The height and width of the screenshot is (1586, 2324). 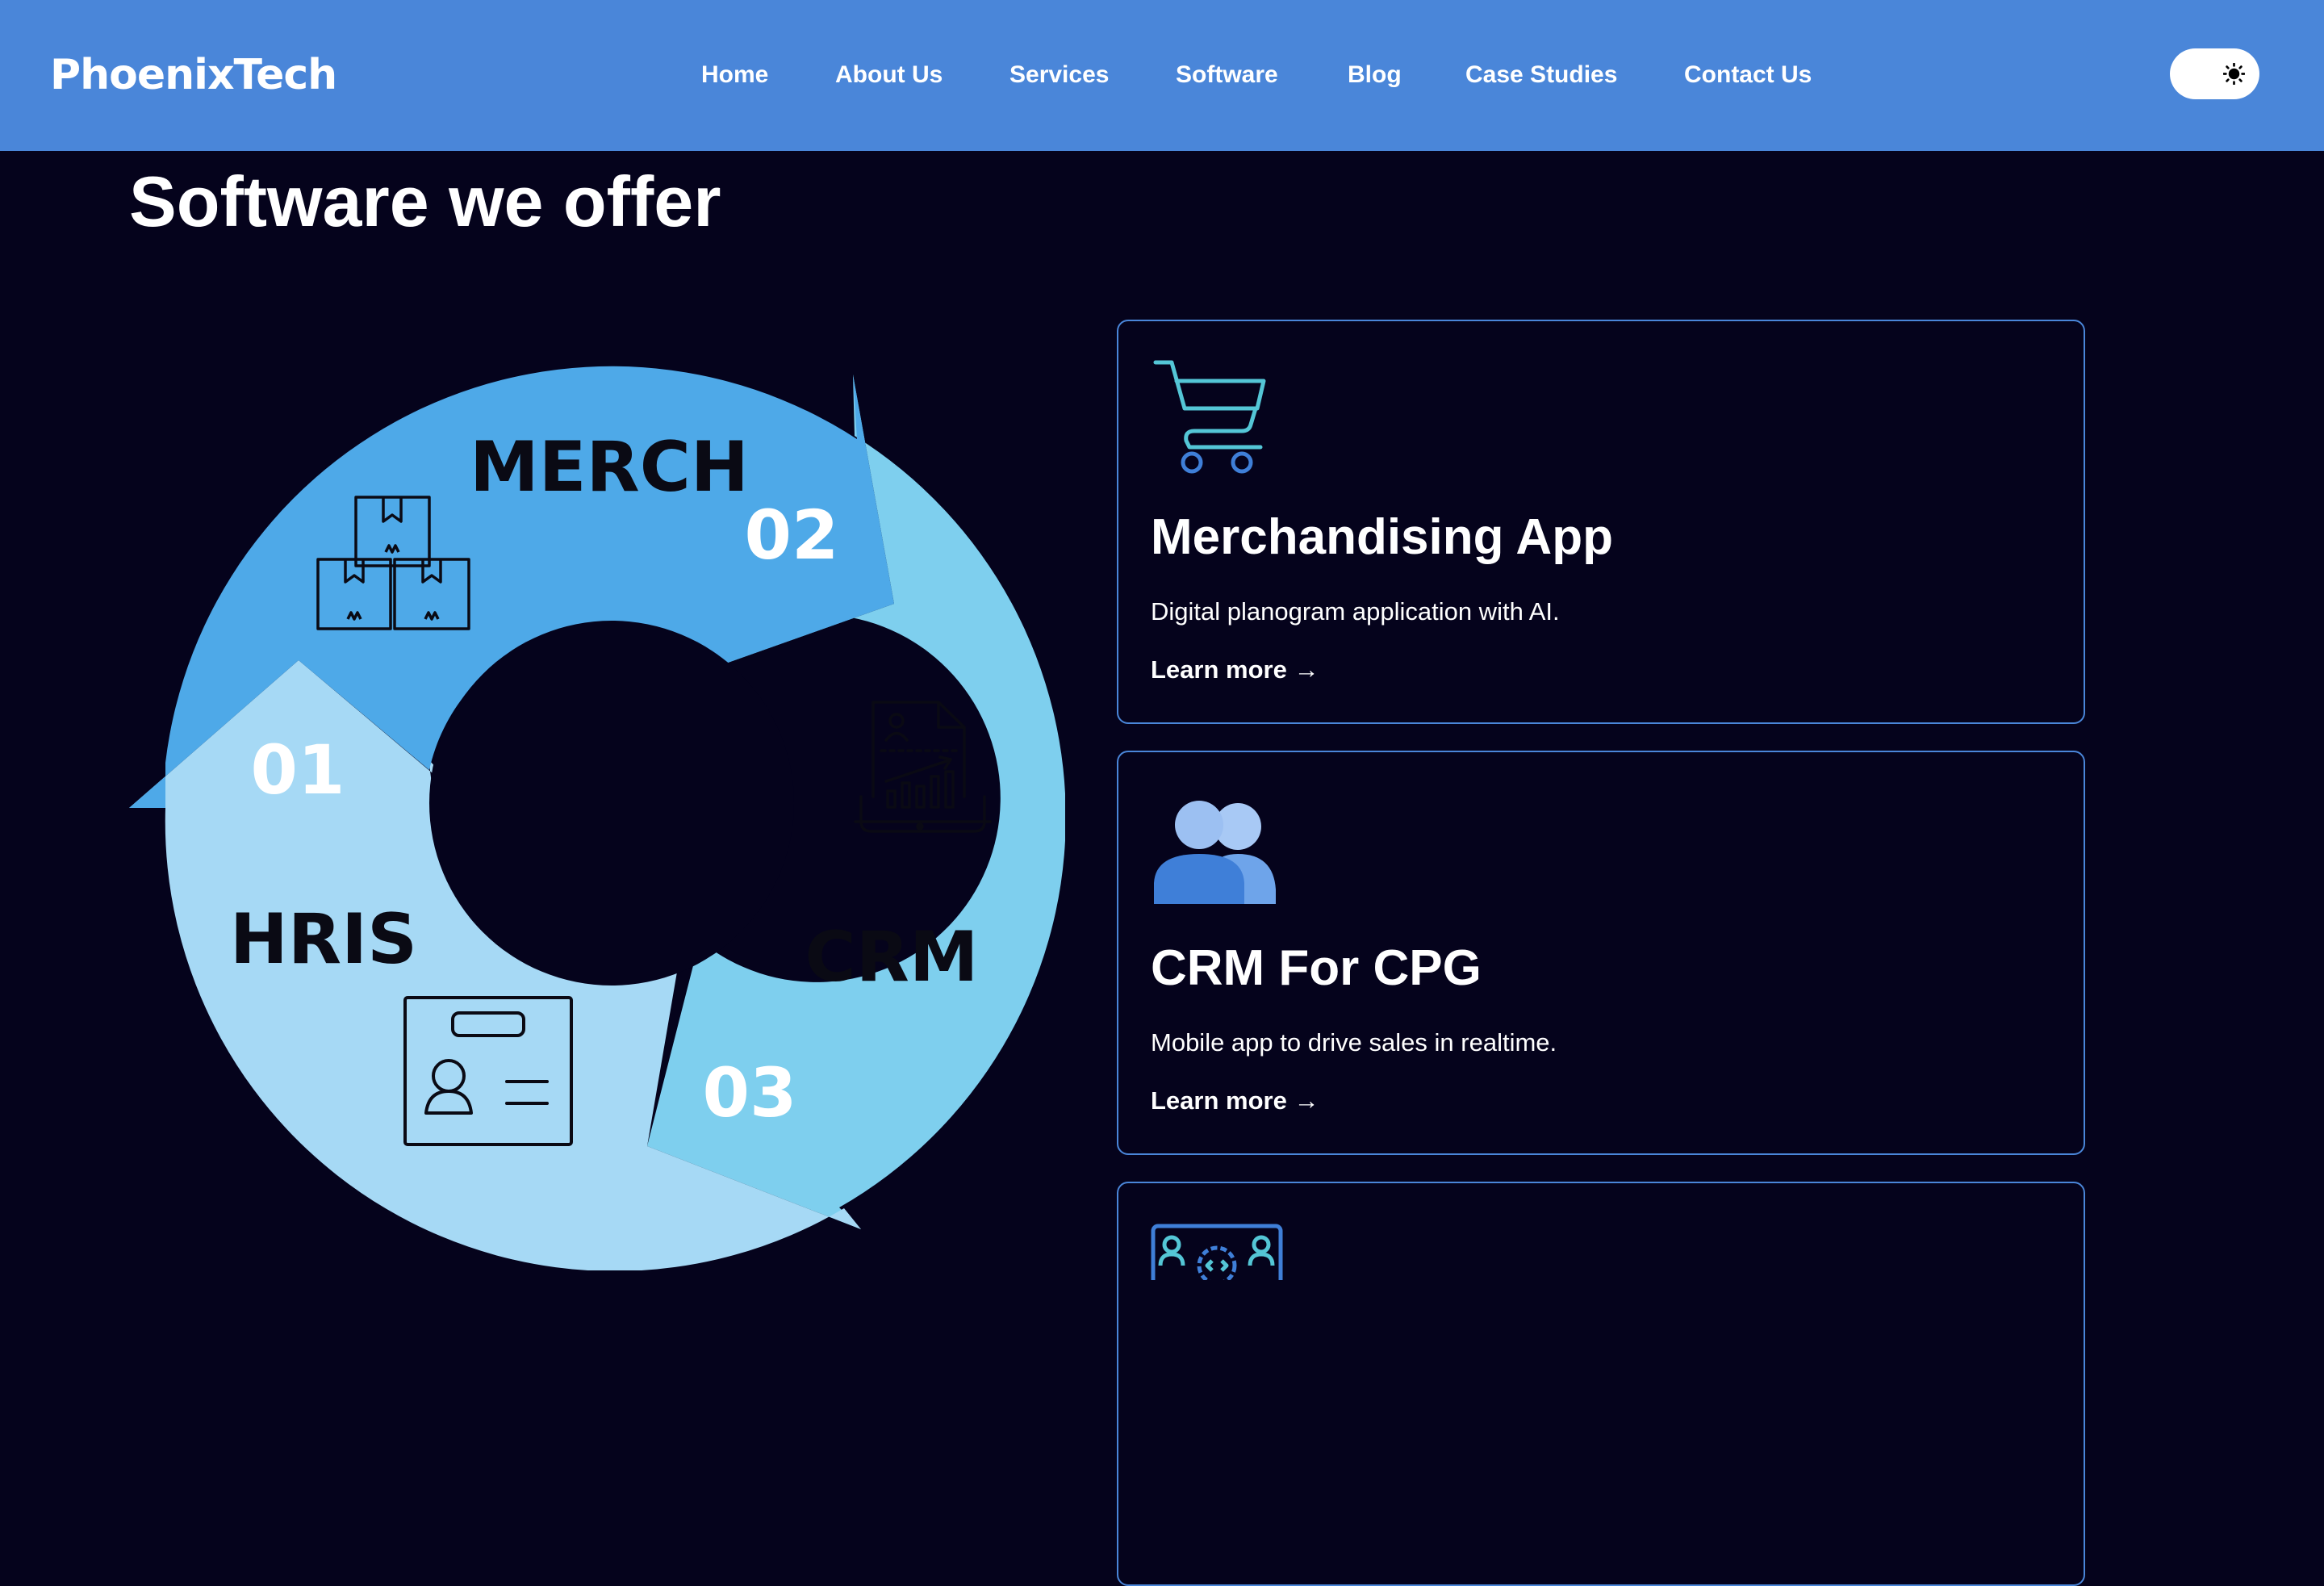 What do you see at coordinates (2234, 74) in the screenshot?
I see `sun-icon` at bounding box center [2234, 74].